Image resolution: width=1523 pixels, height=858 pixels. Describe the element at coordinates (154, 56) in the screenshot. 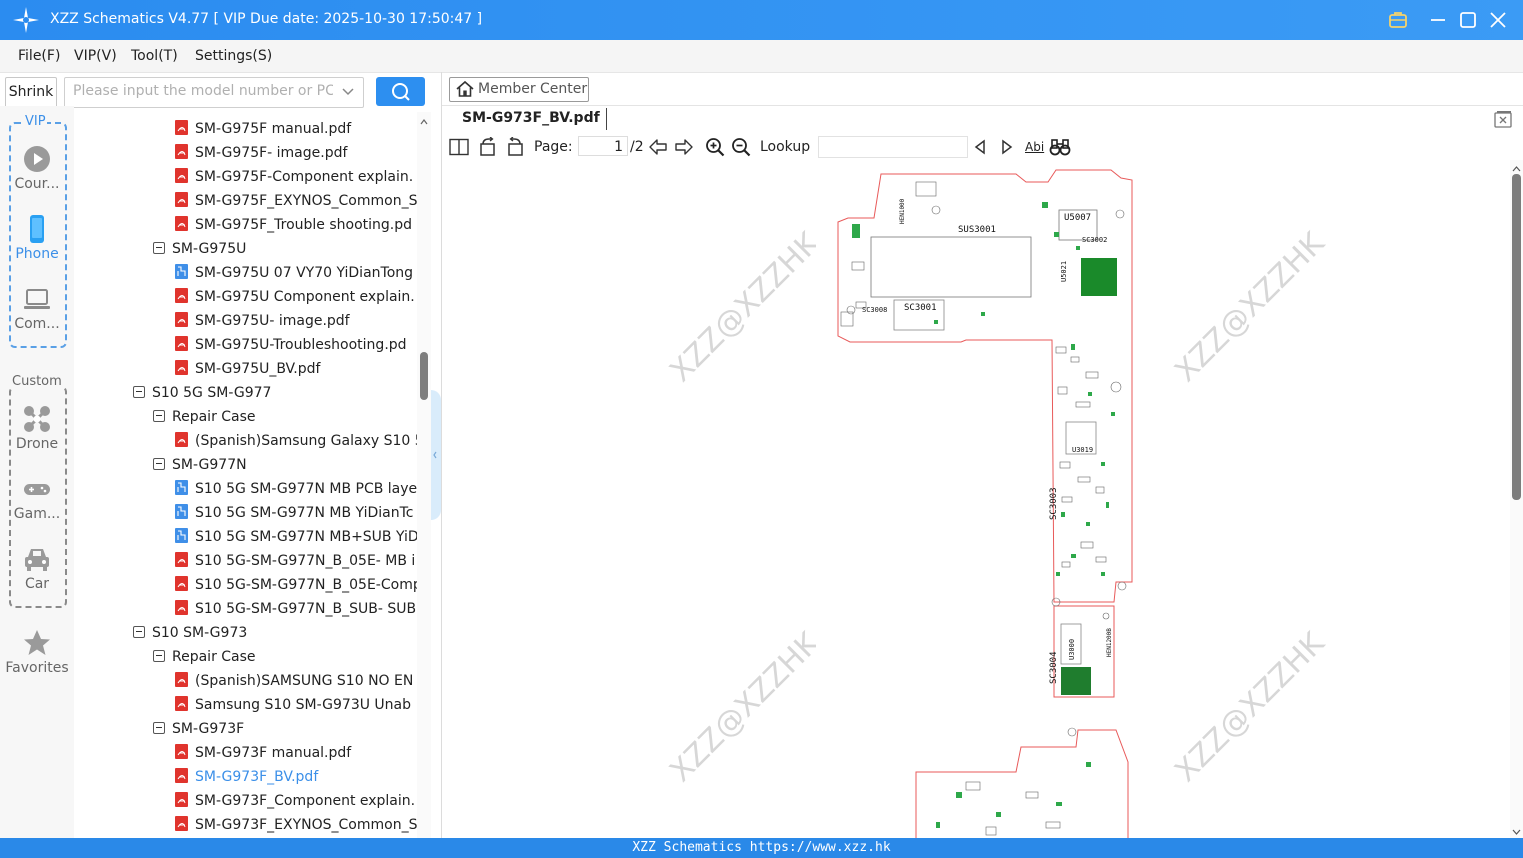

I see `menu-tool: Tool(T)` at that location.